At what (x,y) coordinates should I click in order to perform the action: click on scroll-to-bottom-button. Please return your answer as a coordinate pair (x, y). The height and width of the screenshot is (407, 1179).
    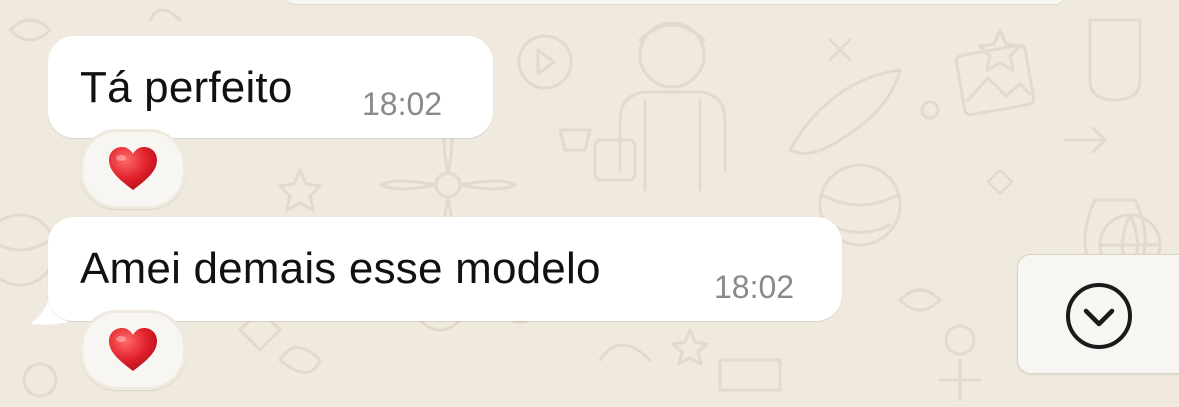
    Looking at the image, I should click on (1098, 314).